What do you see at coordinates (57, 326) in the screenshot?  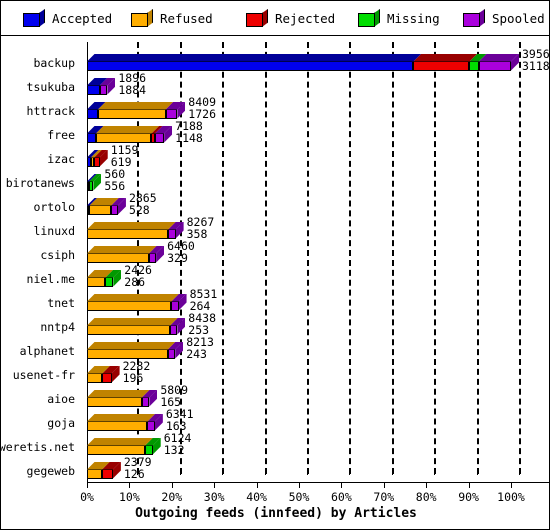 I see `y-axis-label-nntp4: nntp4` at bounding box center [57, 326].